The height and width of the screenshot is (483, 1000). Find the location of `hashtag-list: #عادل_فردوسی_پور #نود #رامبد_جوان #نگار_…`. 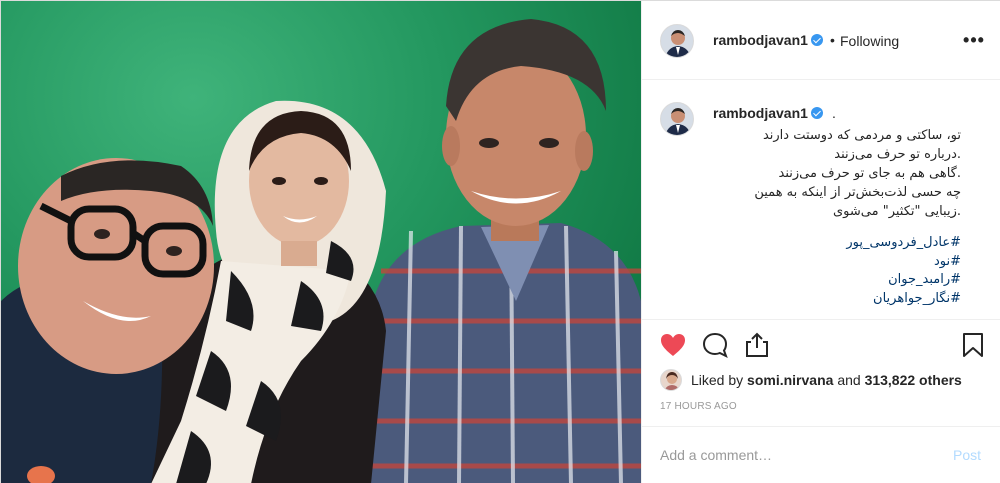

hashtag-list: #عادل_فردوسی_پور #نود #رامبد_جوان #نگار_… is located at coordinates (831, 271).